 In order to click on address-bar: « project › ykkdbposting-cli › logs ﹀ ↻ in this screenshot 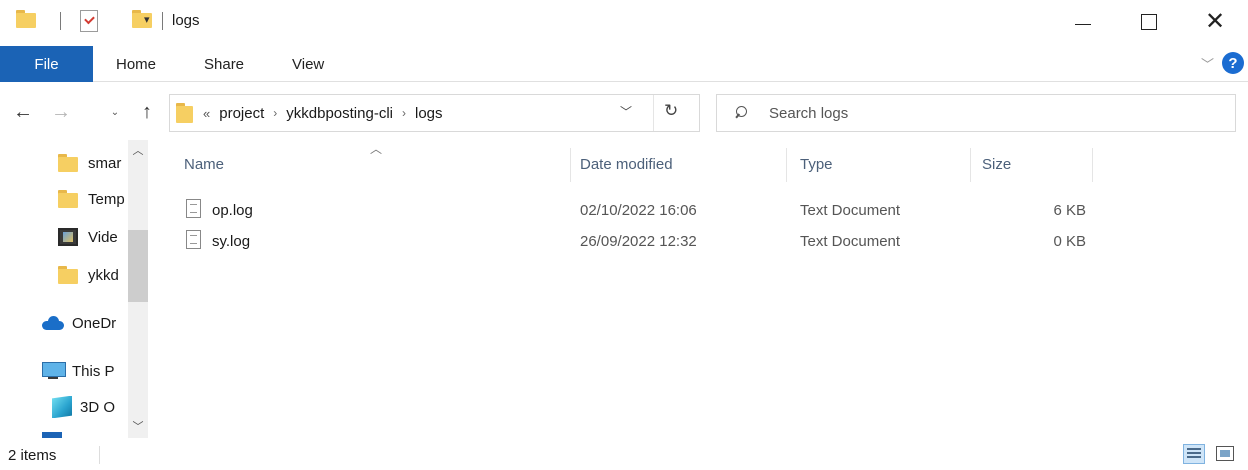, I will do `click(434, 113)`.